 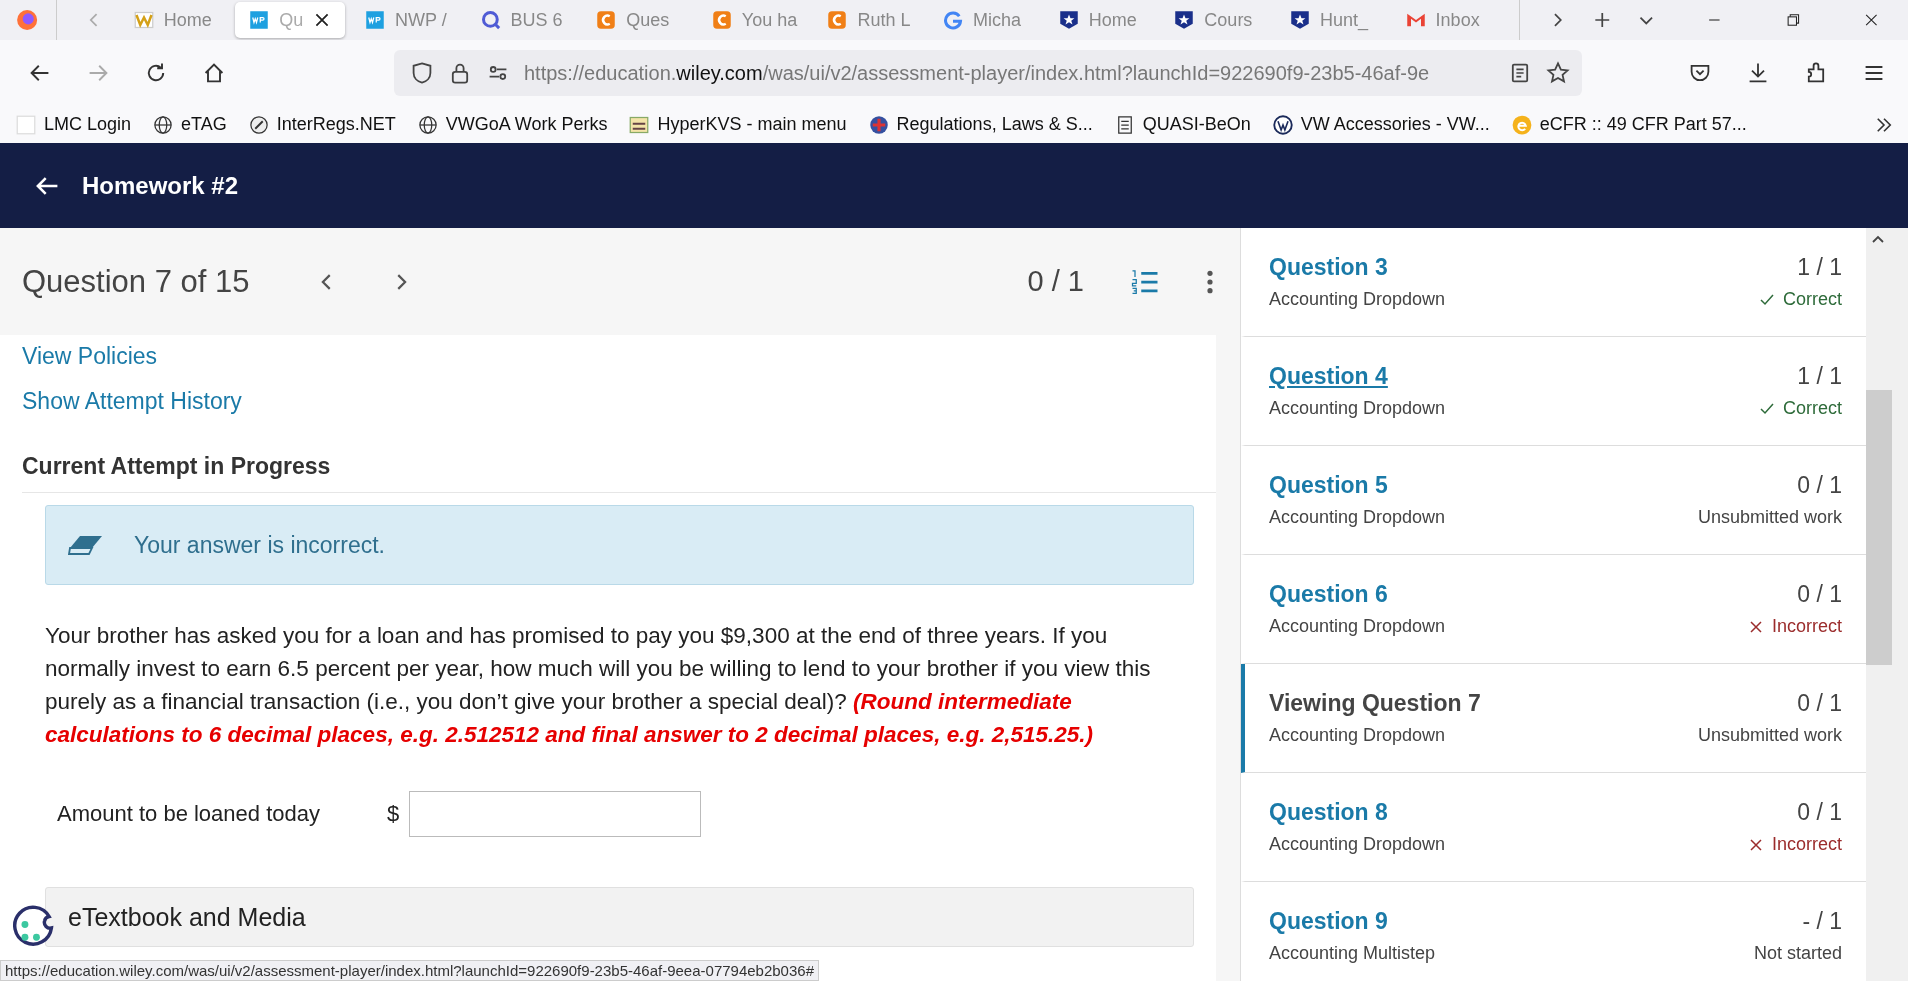 I want to click on plus-icon, so click(x=1602, y=20).